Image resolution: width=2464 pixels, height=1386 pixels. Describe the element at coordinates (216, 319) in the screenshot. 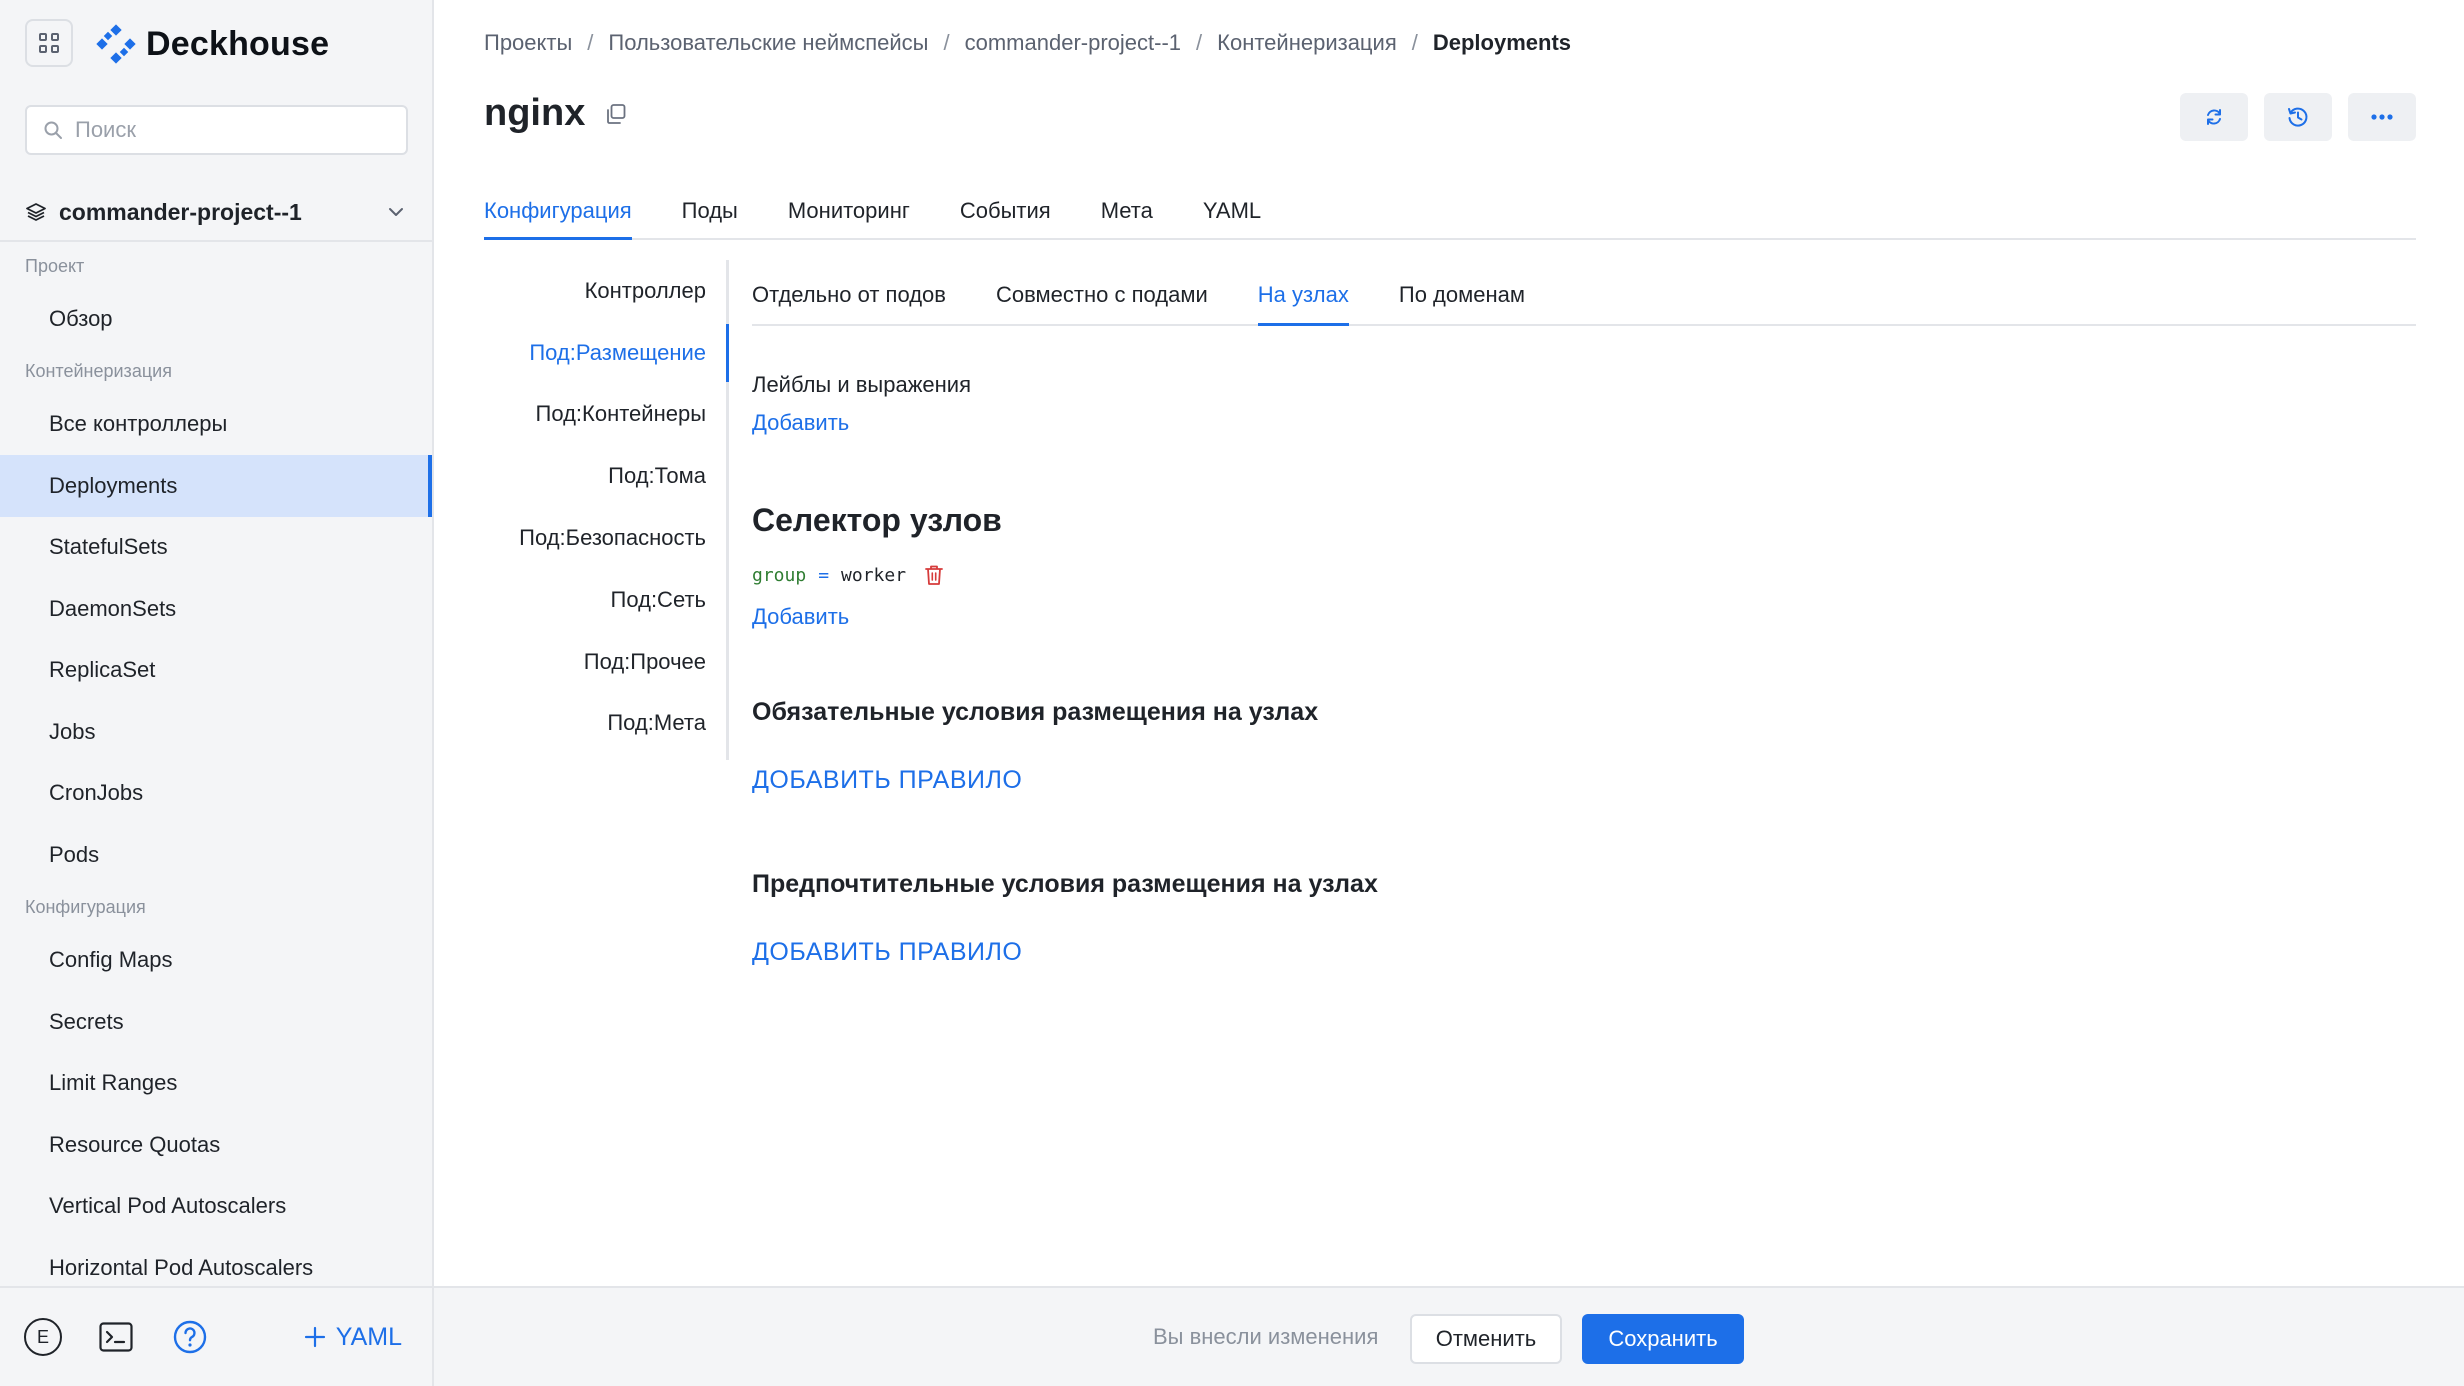

I see `sidebar-item-обзор: Обзор` at that location.